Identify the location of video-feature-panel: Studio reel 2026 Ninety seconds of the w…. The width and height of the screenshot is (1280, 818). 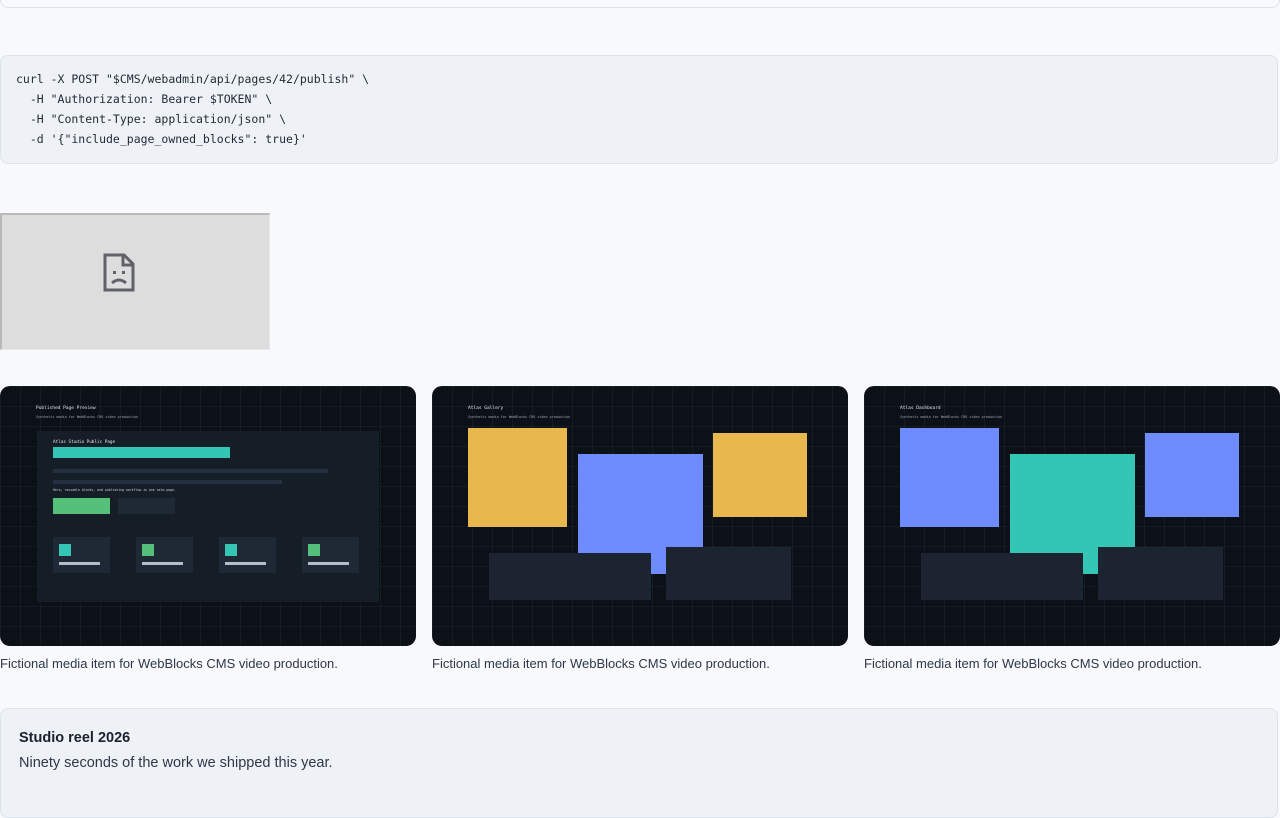
(639, 763).